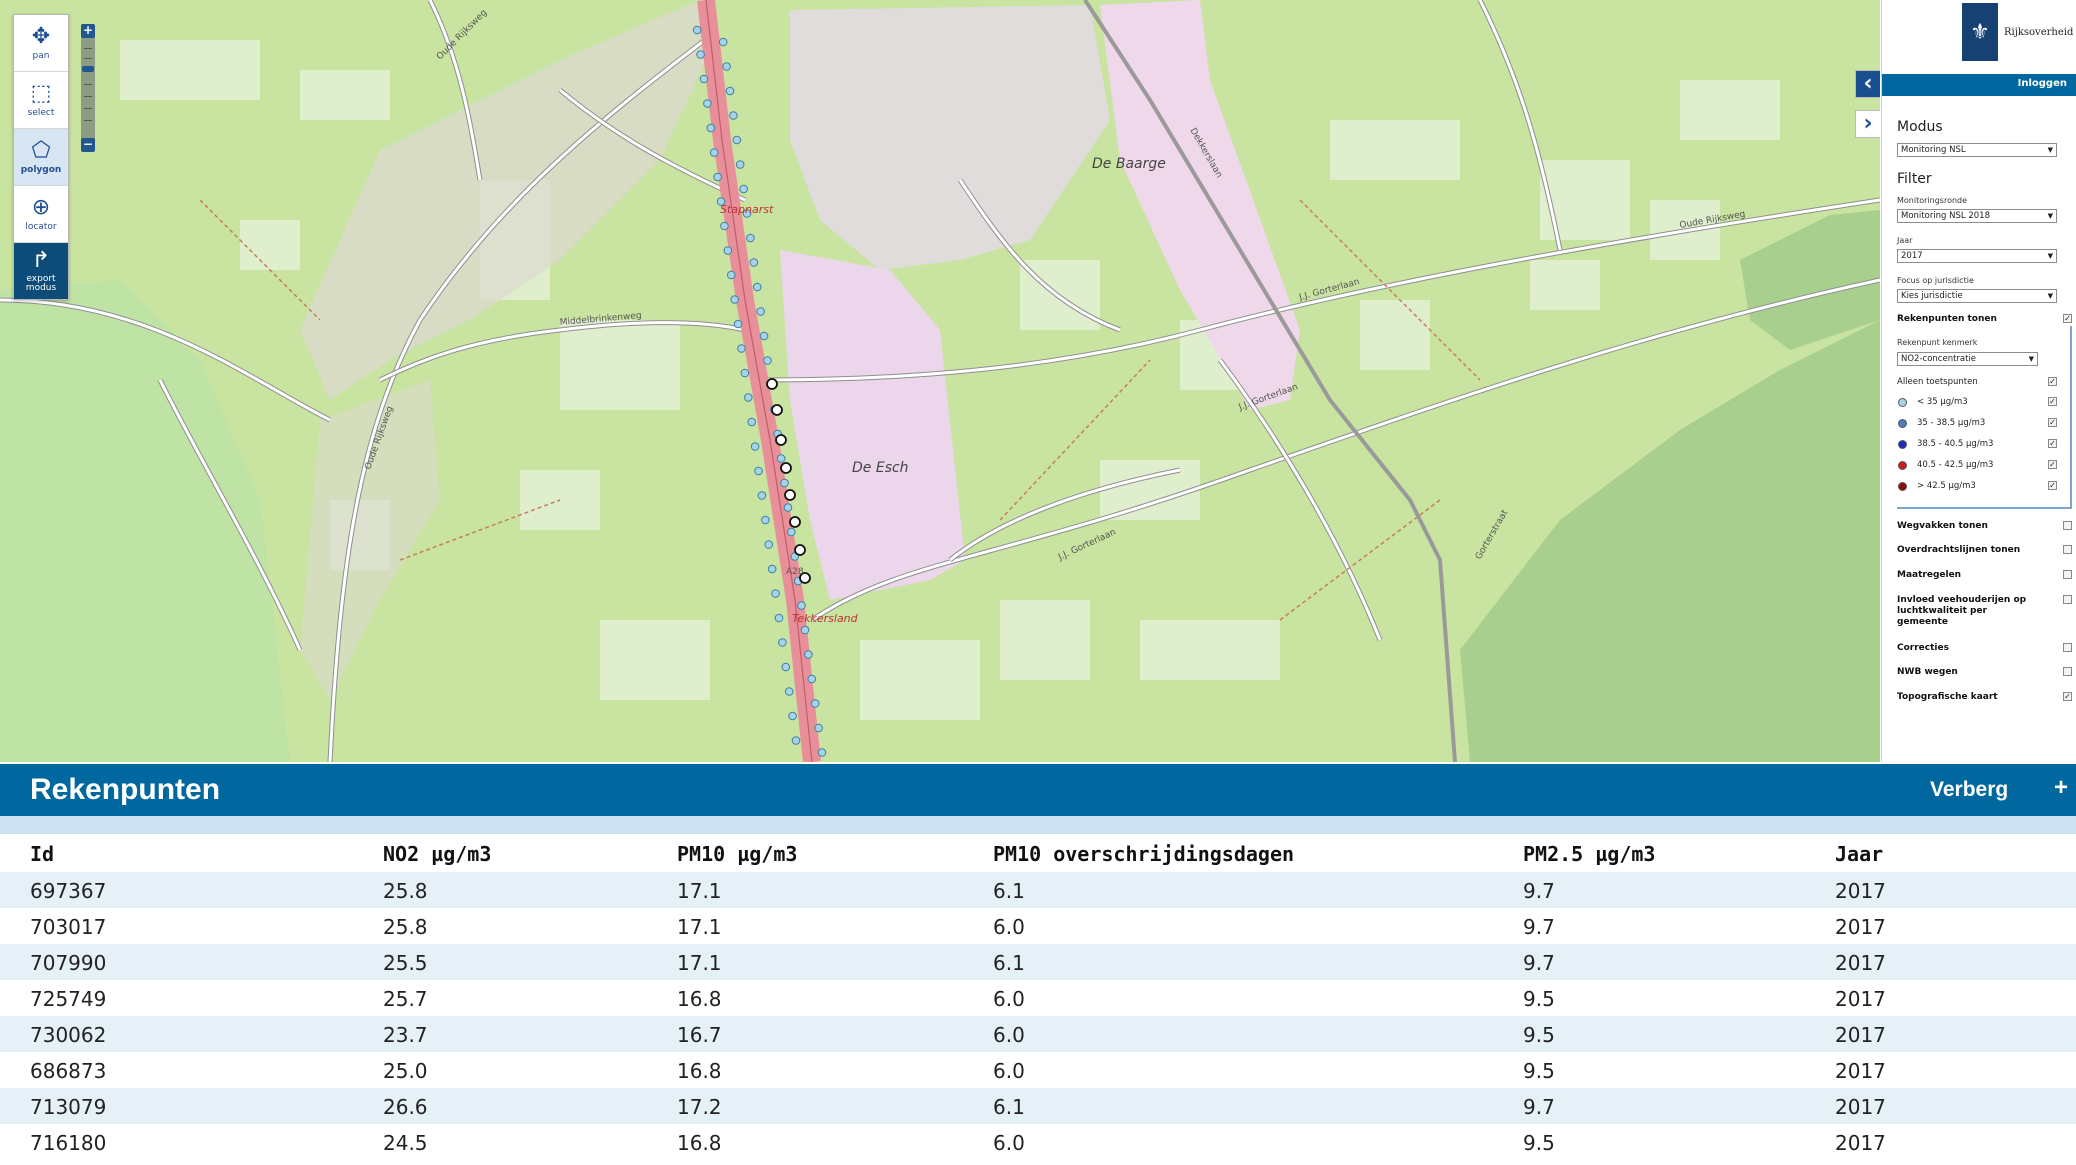 This screenshot has width=2076, height=1165. Describe the element at coordinates (1984, 697) in the screenshot. I see `layer-toggle-row: Topografische kaart ✓` at that location.